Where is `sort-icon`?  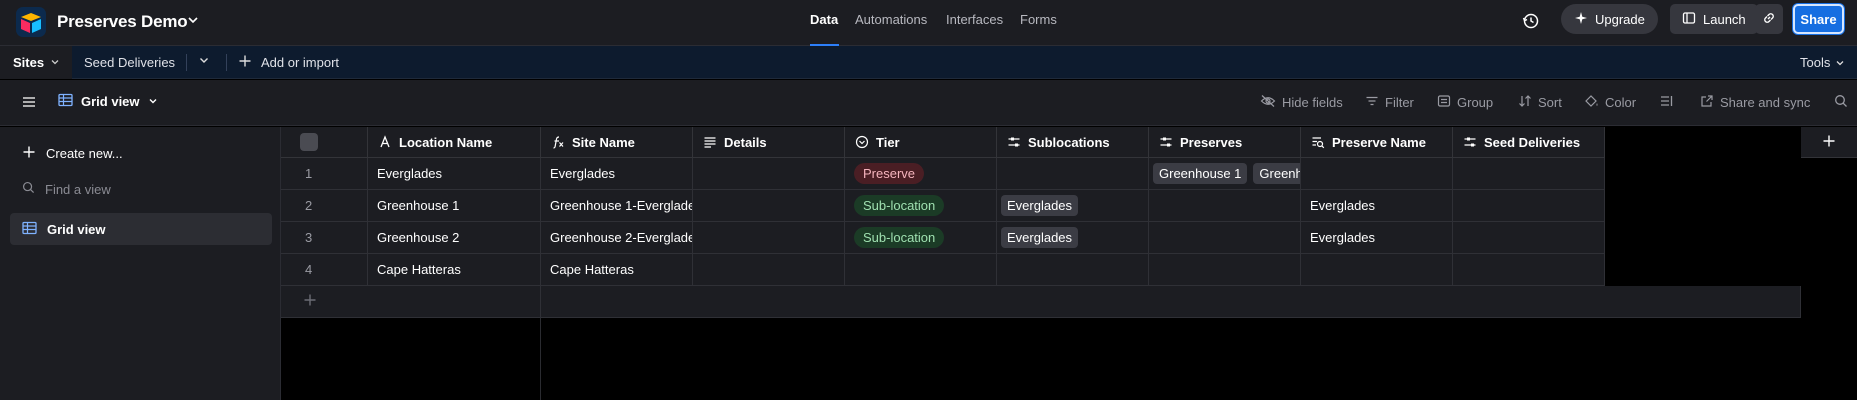
sort-icon is located at coordinates (1525, 102).